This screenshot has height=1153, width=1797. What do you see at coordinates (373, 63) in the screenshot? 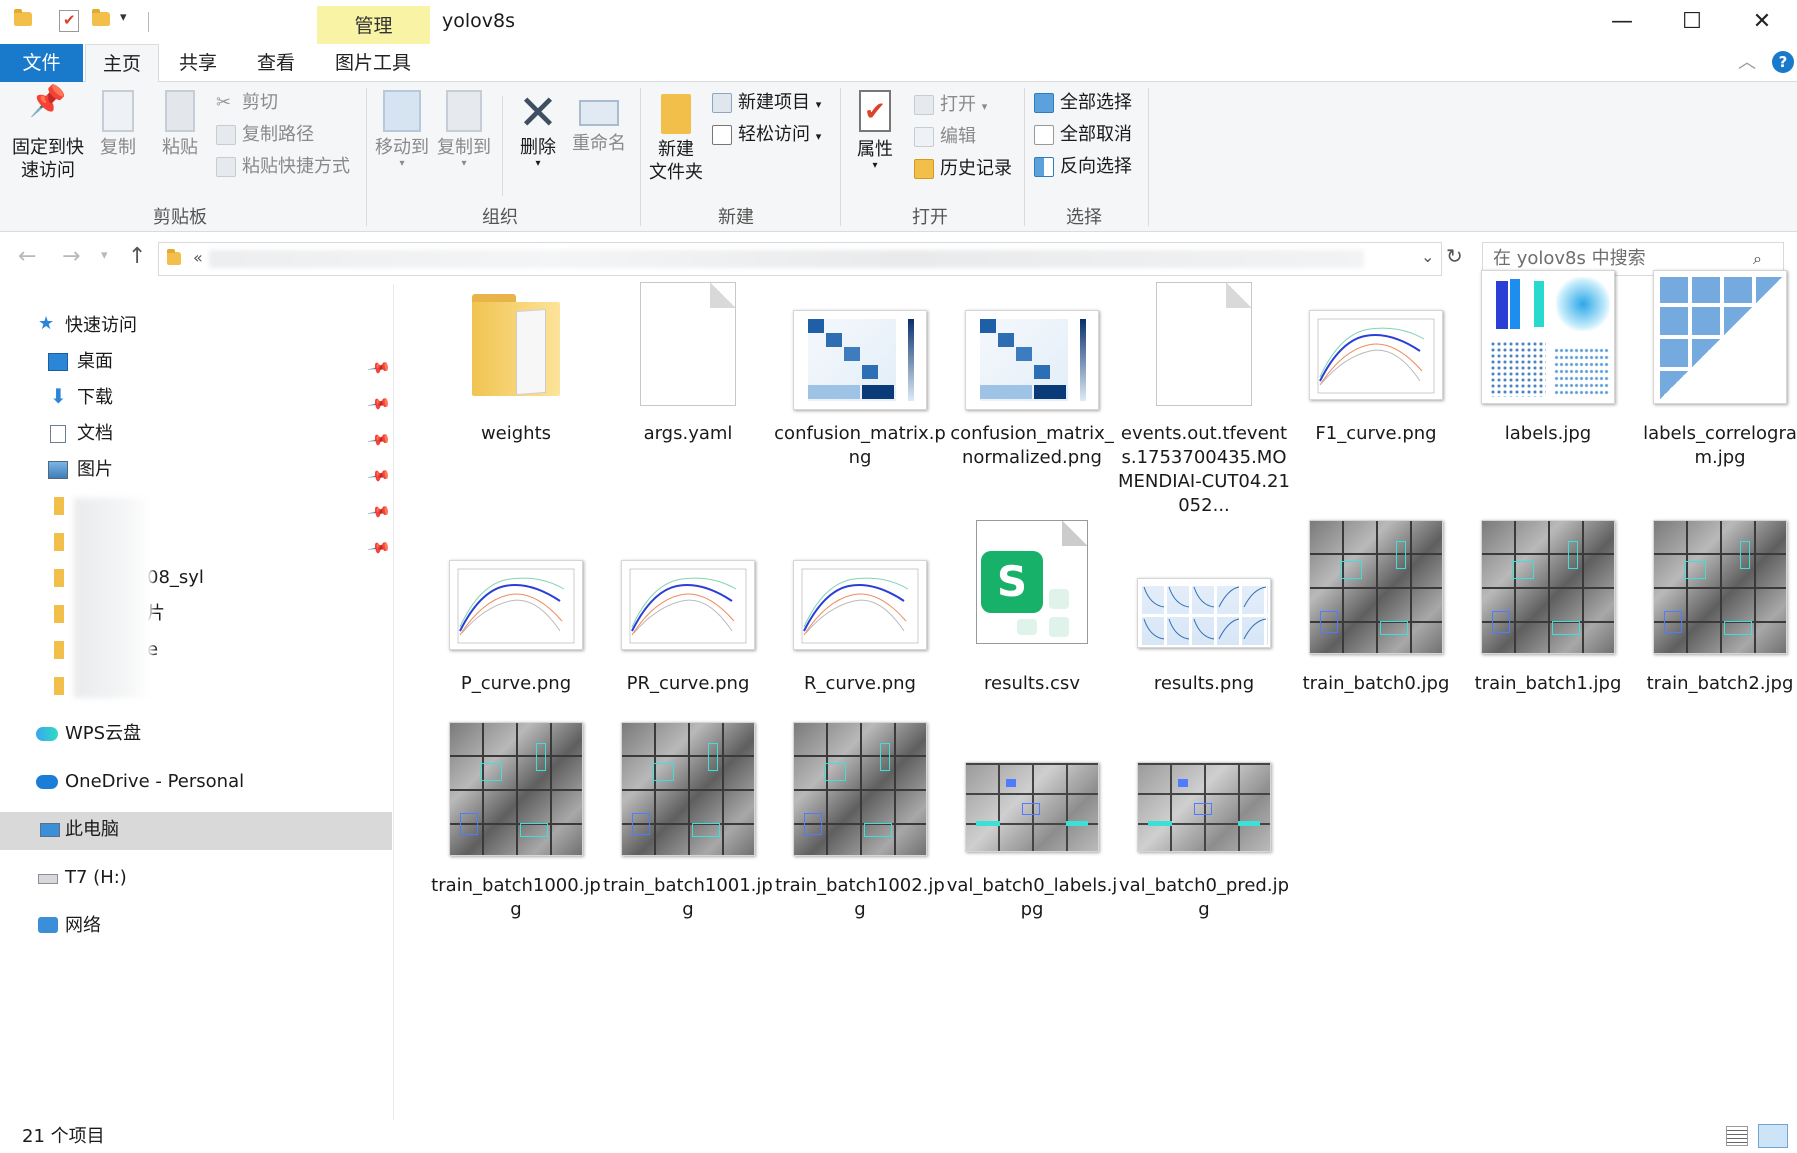
I see `tab-picture-tools: 图片工具` at bounding box center [373, 63].